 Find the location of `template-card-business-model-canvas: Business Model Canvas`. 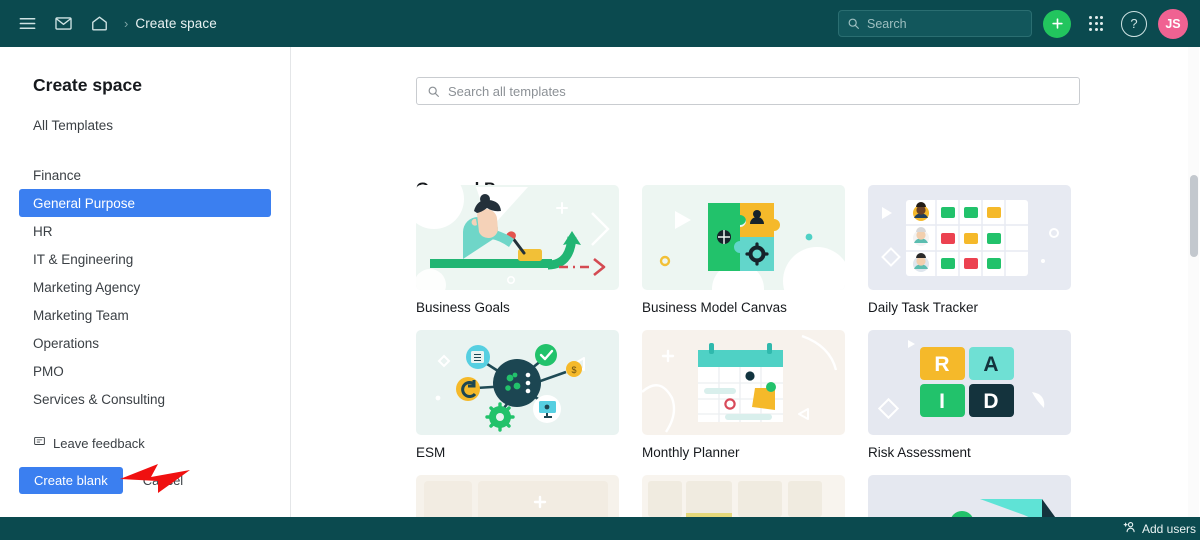

template-card-business-model-canvas: Business Model Canvas is located at coordinates (743, 250).